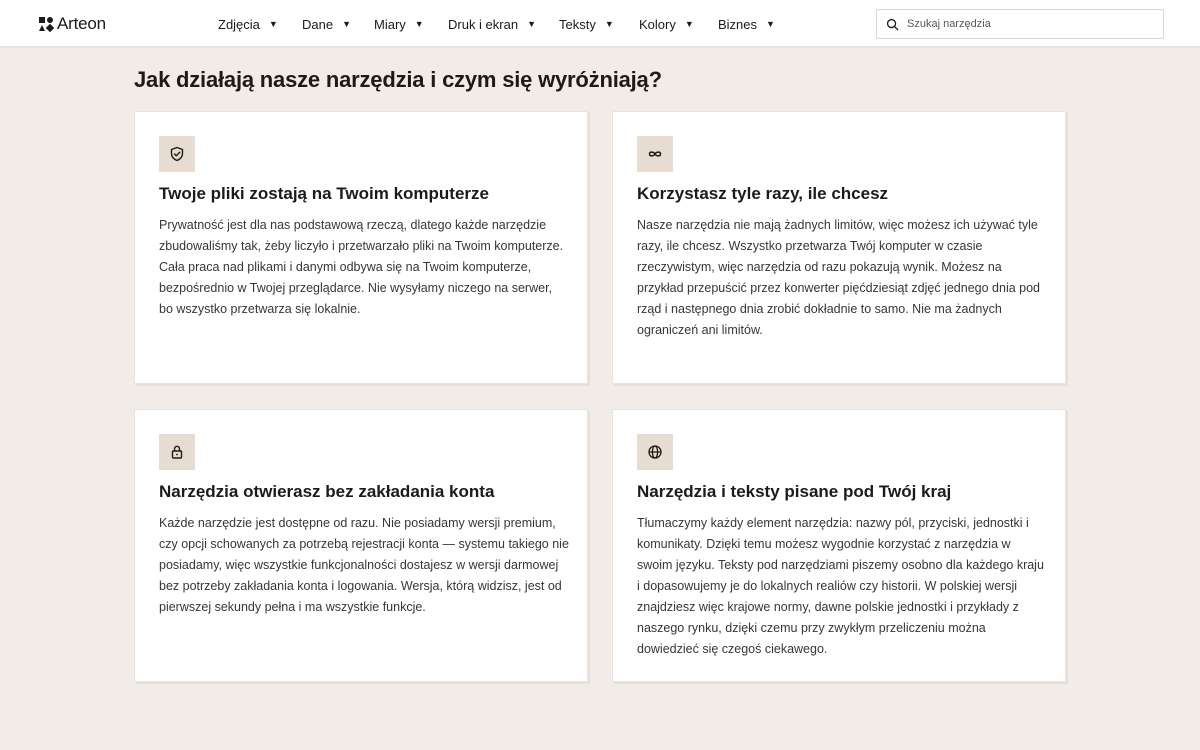  What do you see at coordinates (46, 24) in the screenshot?
I see `arteon-logo-icon` at bounding box center [46, 24].